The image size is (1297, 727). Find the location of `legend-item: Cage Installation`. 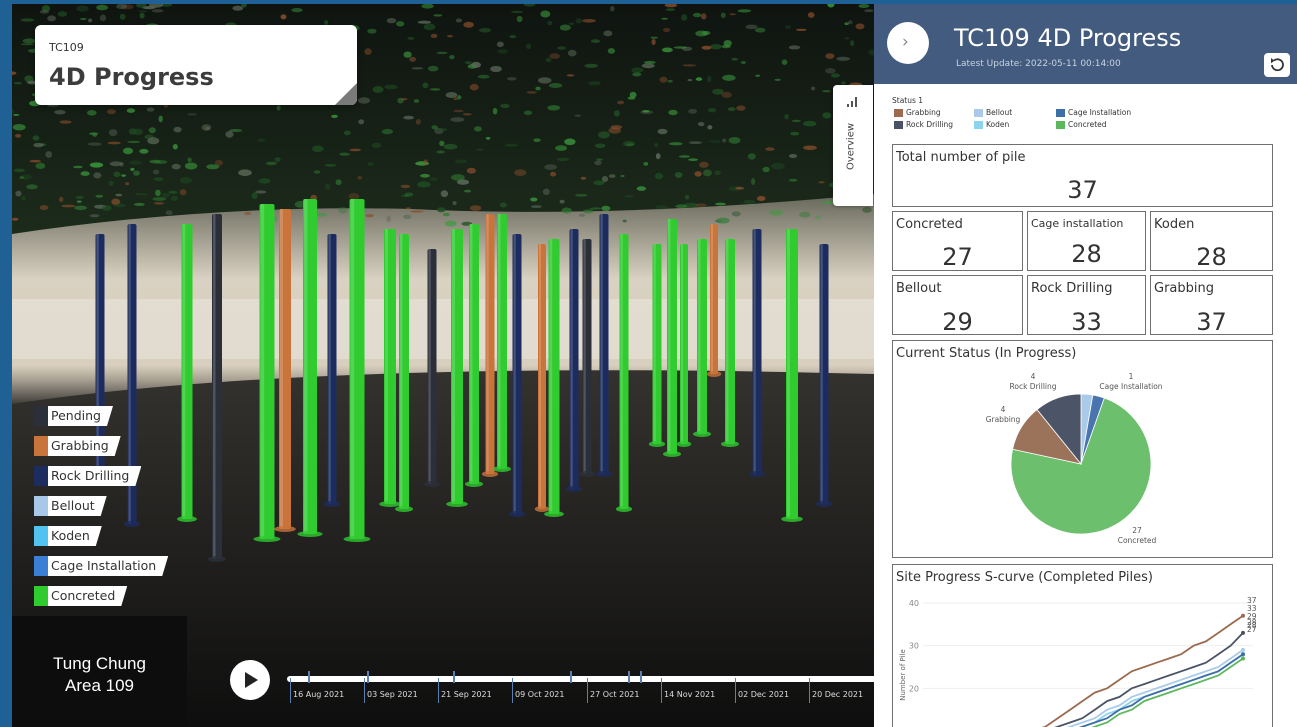

legend-item: Cage Installation is located at coordinates (1093, 112).